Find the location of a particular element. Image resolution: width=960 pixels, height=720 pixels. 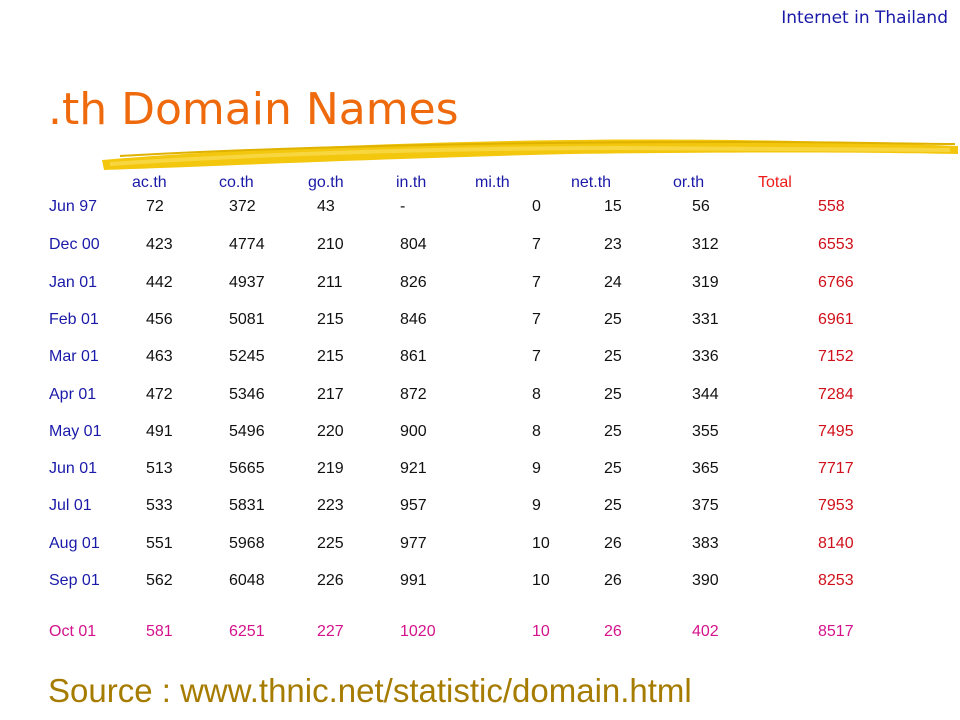

table-cell: 365 is located at coordinates (705, 468).